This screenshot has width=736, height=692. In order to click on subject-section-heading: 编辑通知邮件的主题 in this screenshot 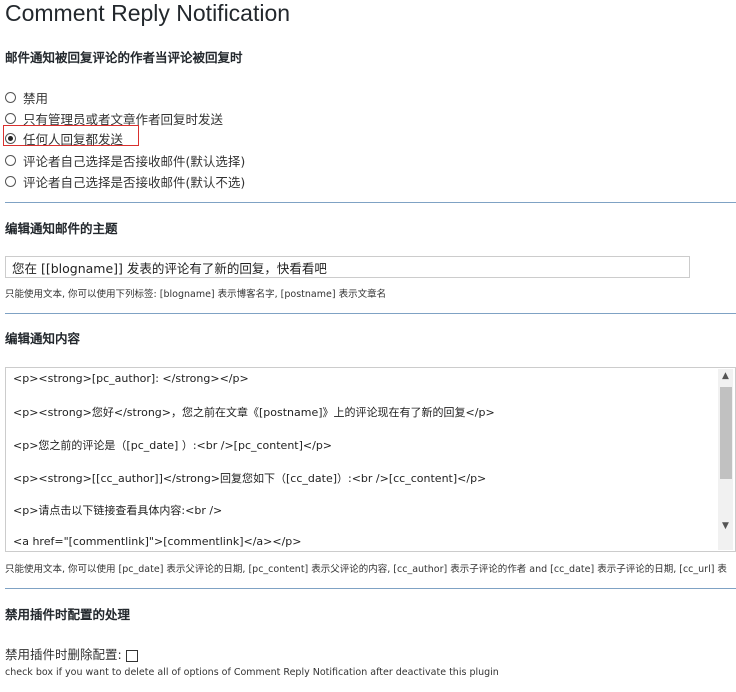, I will do `click(61, 228)`.